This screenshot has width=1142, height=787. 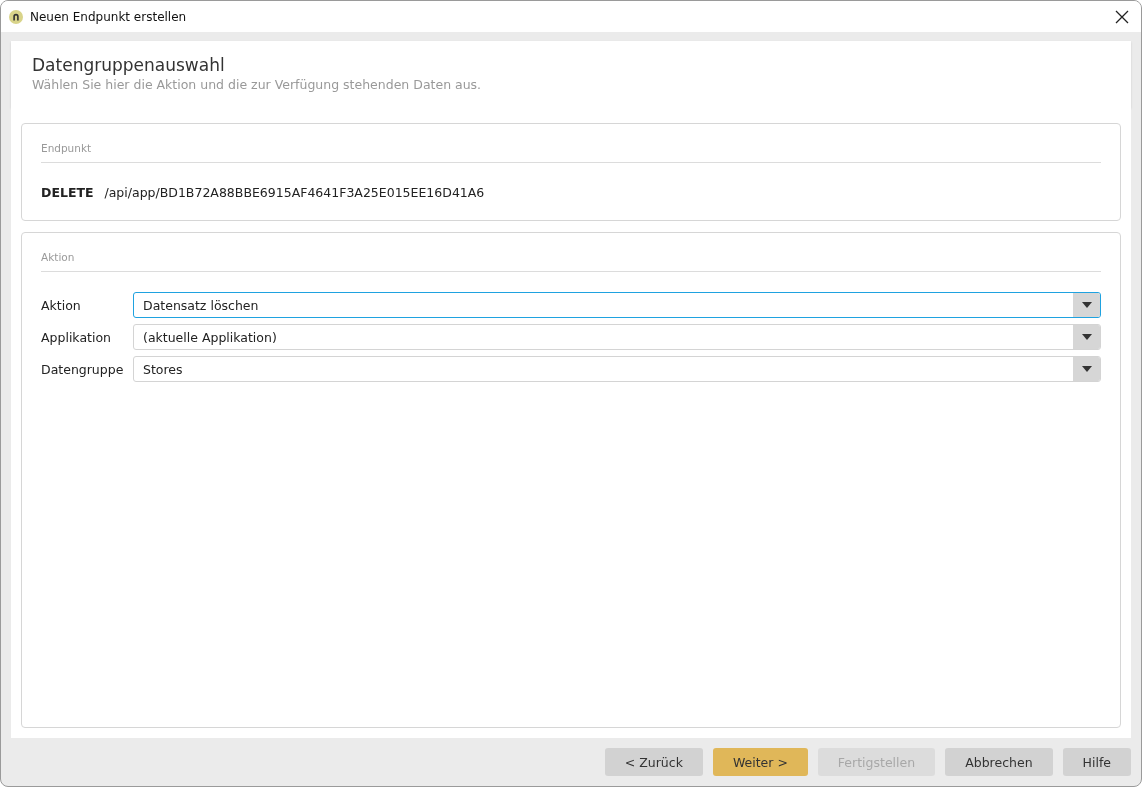 I want to click on window-title: Neuen Endpunkt erstellen, so click(x=109, y=16).